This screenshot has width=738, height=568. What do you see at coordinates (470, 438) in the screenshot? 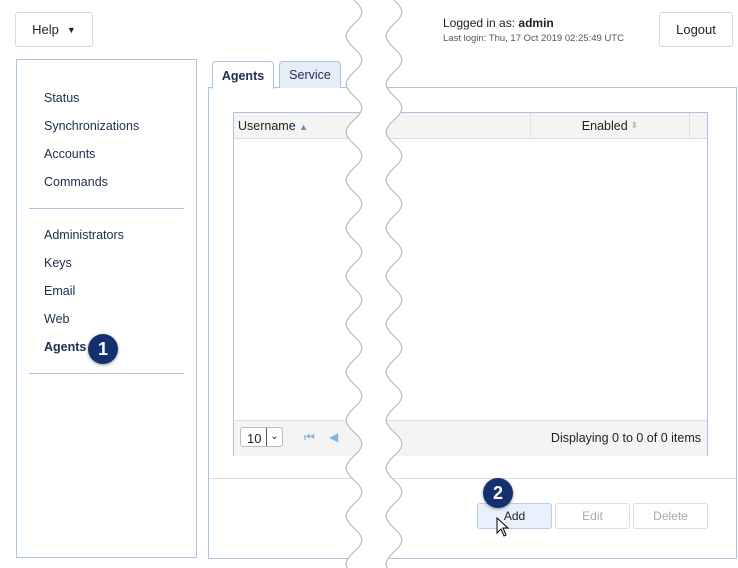
I see `grid-pager: 10 ⌄ ⏮ ◀ Displaying 0 to 0 of 0 items` at bounding box center [470, 438].